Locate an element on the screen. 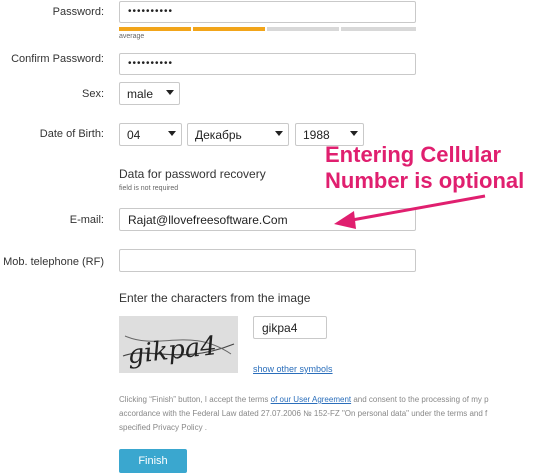  mobile-label: Mob. telephone (RF) is located at coordinates (53, 262).